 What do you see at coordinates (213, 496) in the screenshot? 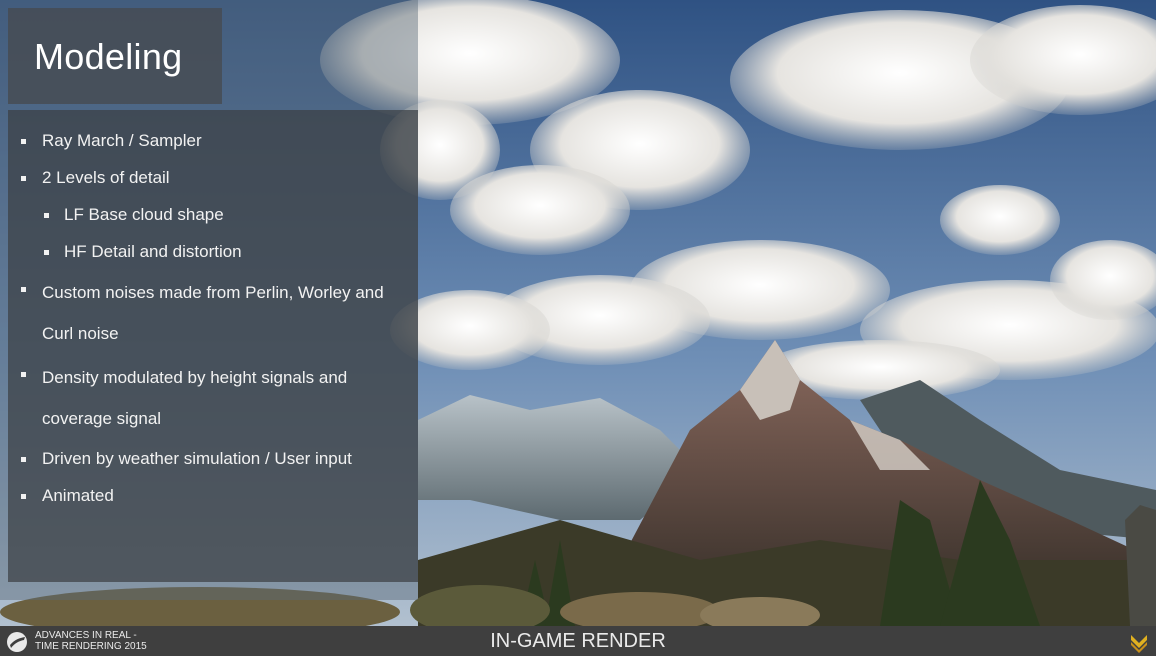
I see `bullet-item: Animated` at bounding box center [213, 496].